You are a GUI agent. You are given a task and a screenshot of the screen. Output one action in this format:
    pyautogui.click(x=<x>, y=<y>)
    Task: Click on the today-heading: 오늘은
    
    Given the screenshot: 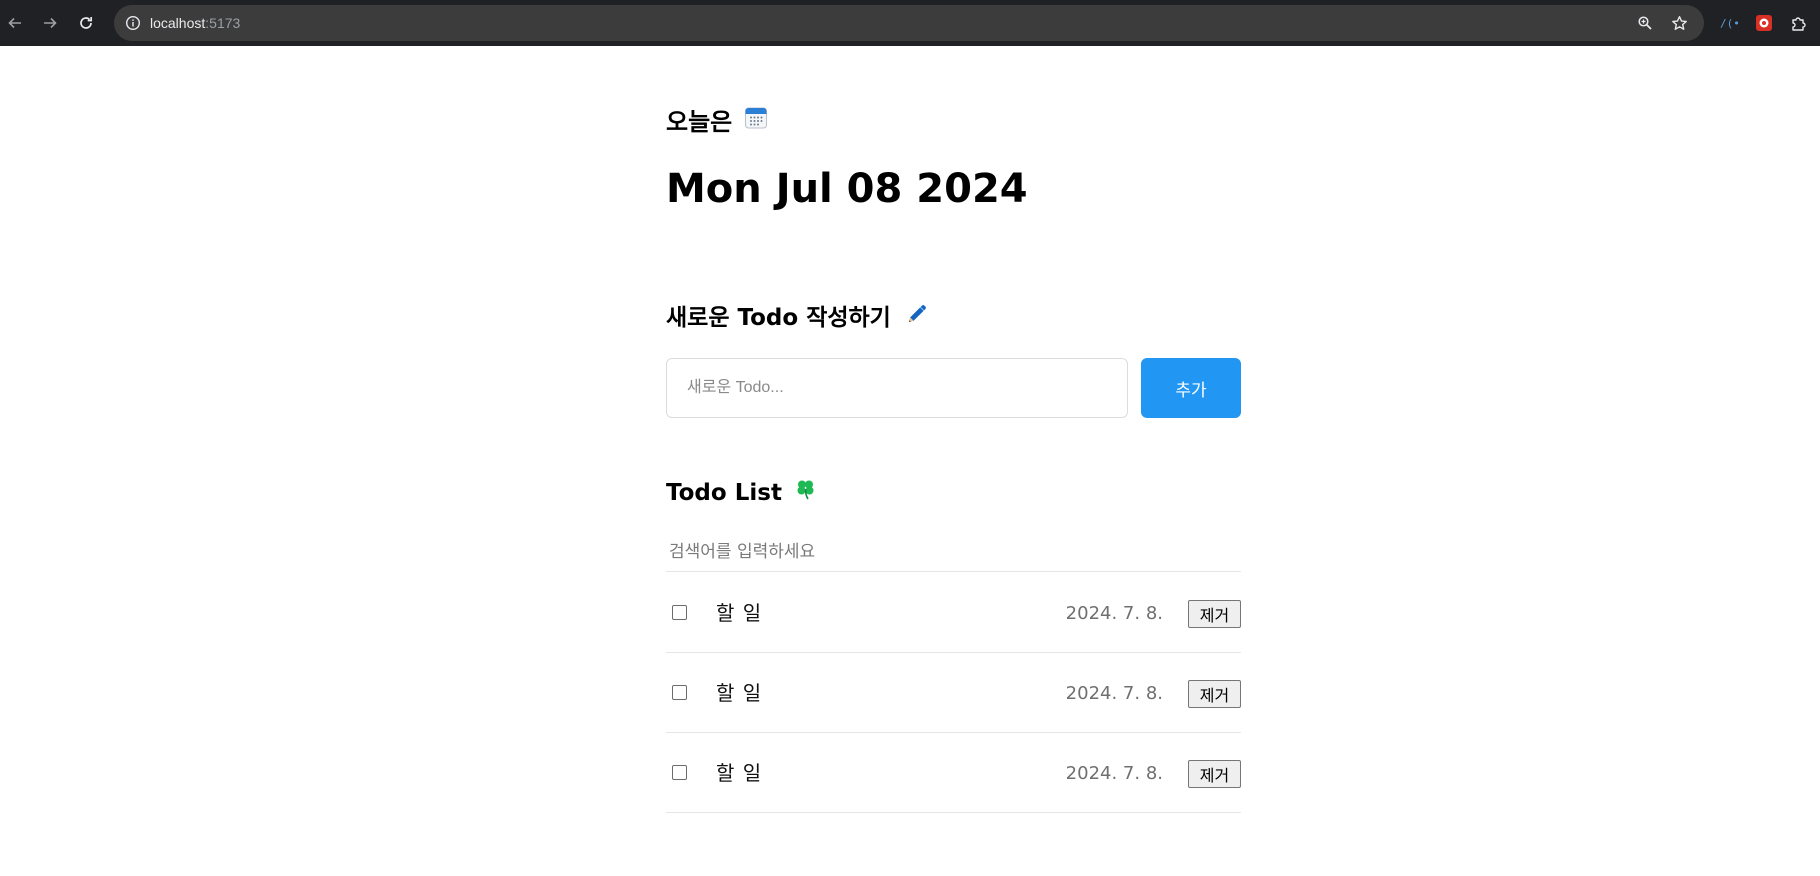 What is the action you would take?
    pyautogui.click(x=717, y=122)
    